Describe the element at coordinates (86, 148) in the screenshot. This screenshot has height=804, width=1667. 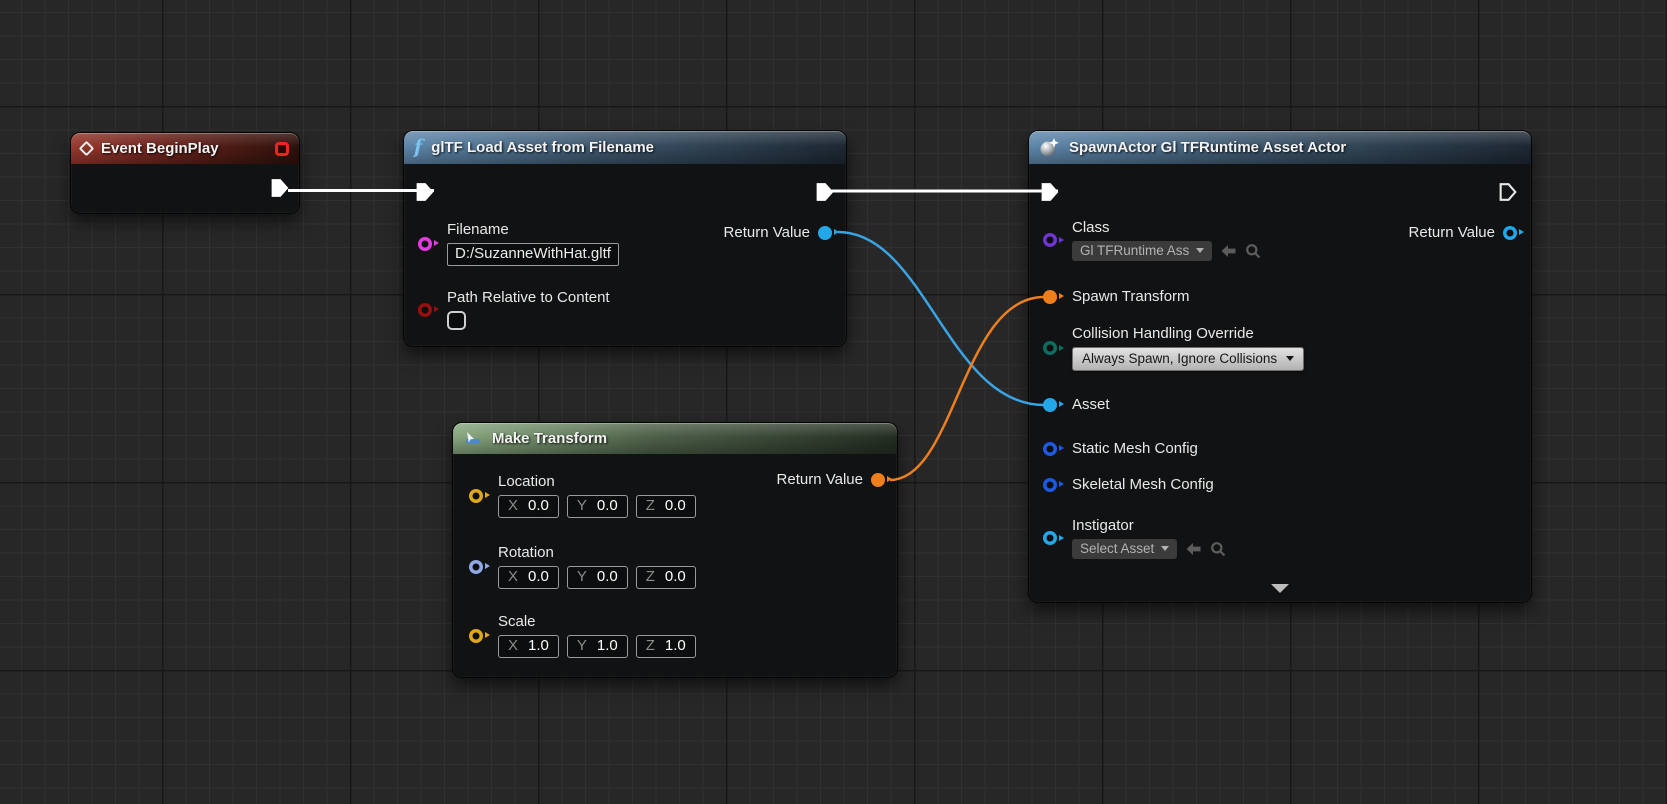
I see `event-diamond-icon` at that location.